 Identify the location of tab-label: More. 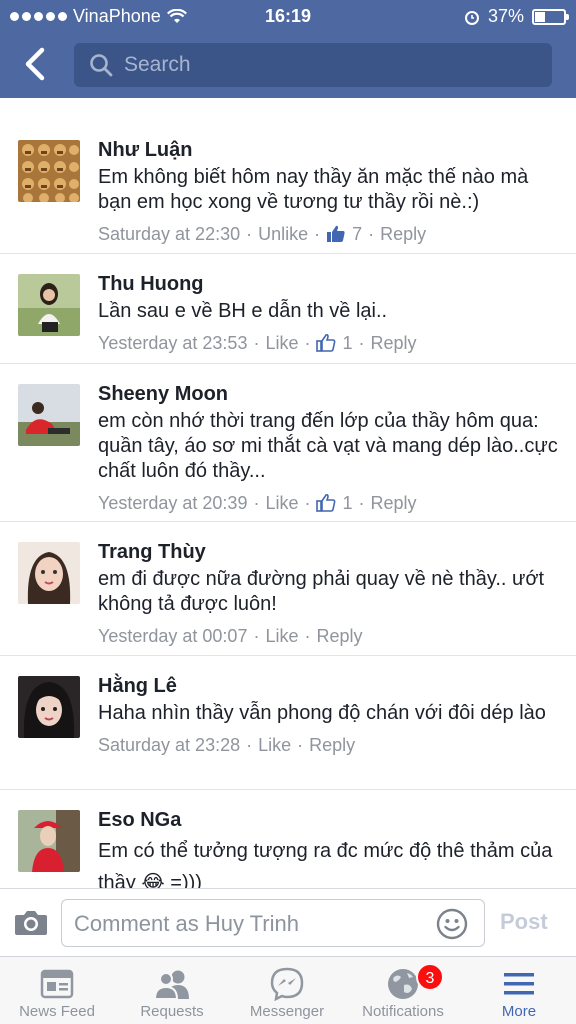
(519, 1011).